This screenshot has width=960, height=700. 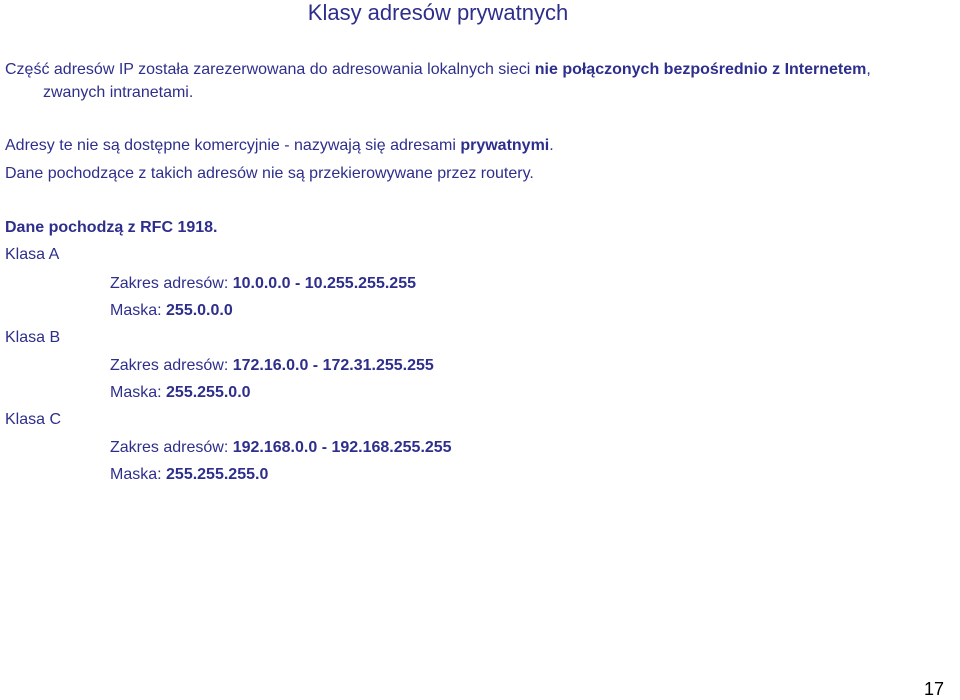 I want to click on class-a-mask-label: Maska:, so click(x=138, y=310).